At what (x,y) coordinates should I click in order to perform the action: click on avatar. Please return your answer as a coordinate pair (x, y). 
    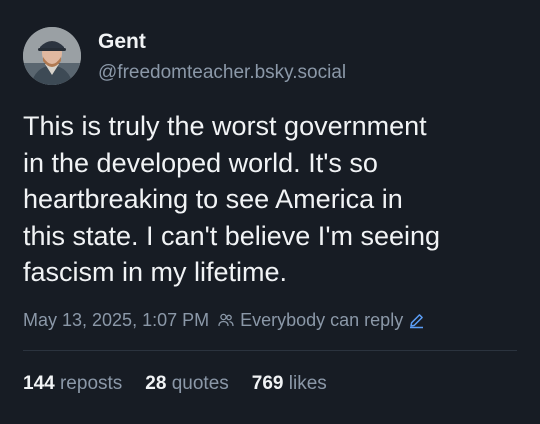
    Looking at the image, I should click on (52, 56).